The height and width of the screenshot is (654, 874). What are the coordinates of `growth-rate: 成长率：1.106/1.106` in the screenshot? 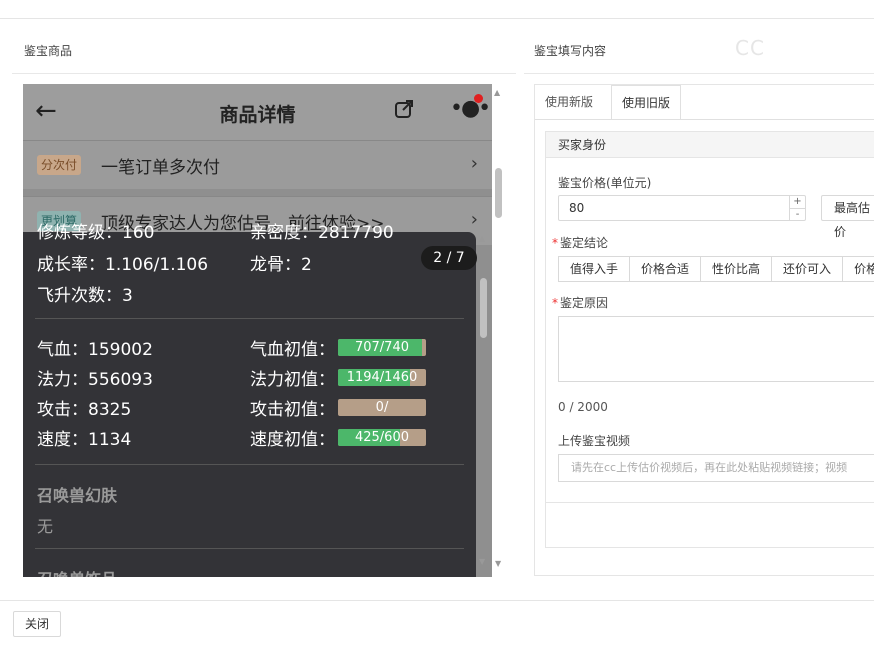 It's located at (123, 265).